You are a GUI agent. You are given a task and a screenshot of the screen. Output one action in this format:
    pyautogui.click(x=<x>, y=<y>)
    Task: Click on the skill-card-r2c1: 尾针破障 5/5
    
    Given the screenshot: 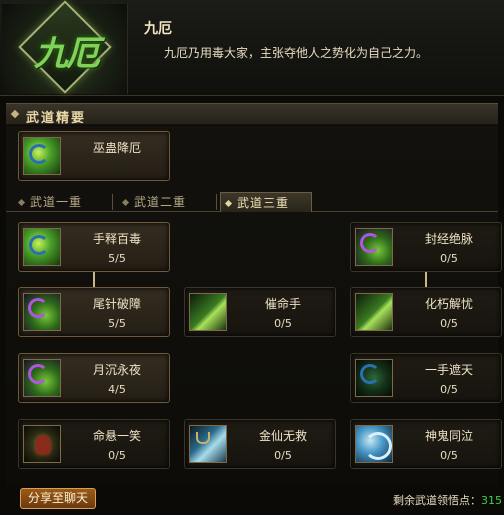 What is the action you would take?
    pyautogui.click(x=94, y=312)
    